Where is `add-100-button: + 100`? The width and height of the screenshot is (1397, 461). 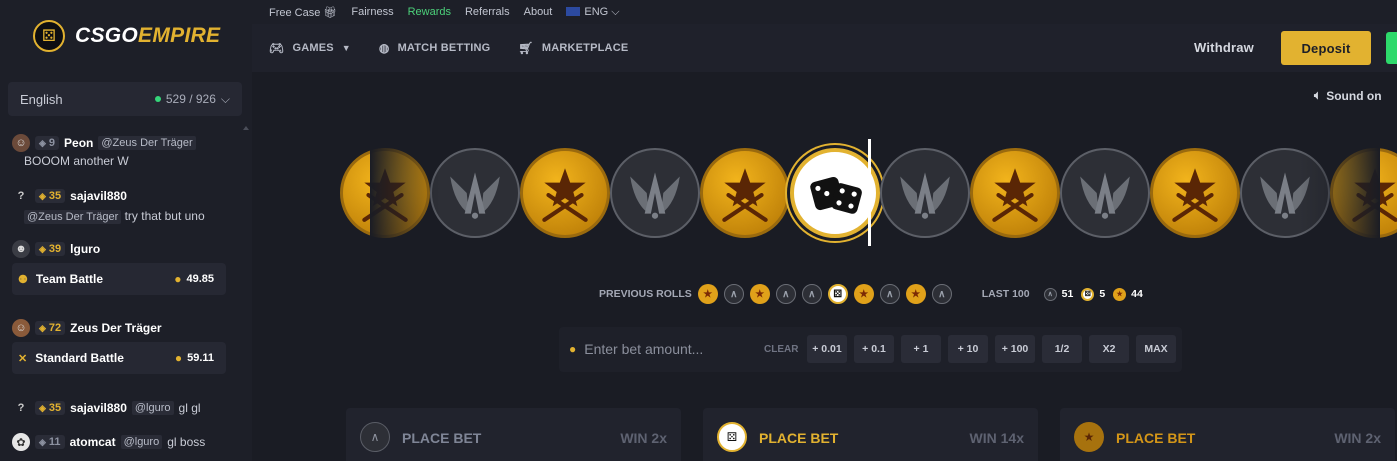 add-100-button: + 100 is located at coordinates (1015, 349).